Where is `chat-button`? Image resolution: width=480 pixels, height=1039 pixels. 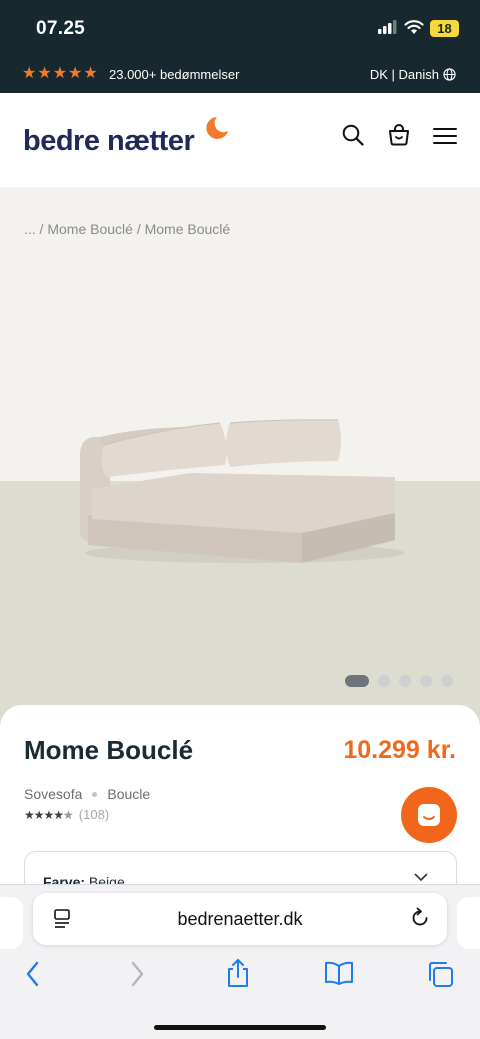 chat-button is located at coordinates (429, 815).